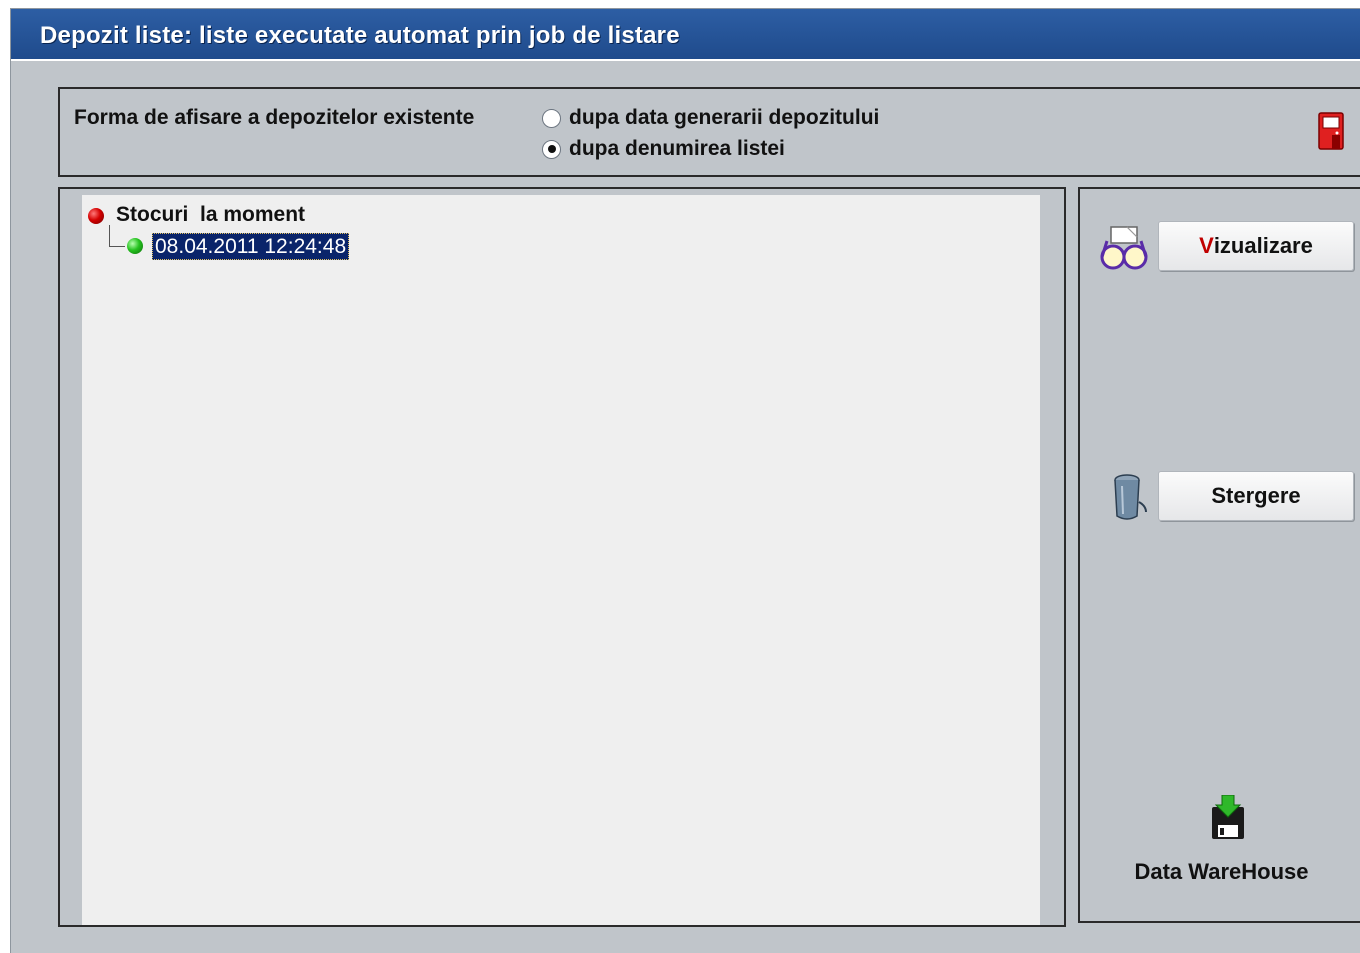  Describe the element at coordinates (551, 118) in the screenshot. I see `radio-button-date` at that location.